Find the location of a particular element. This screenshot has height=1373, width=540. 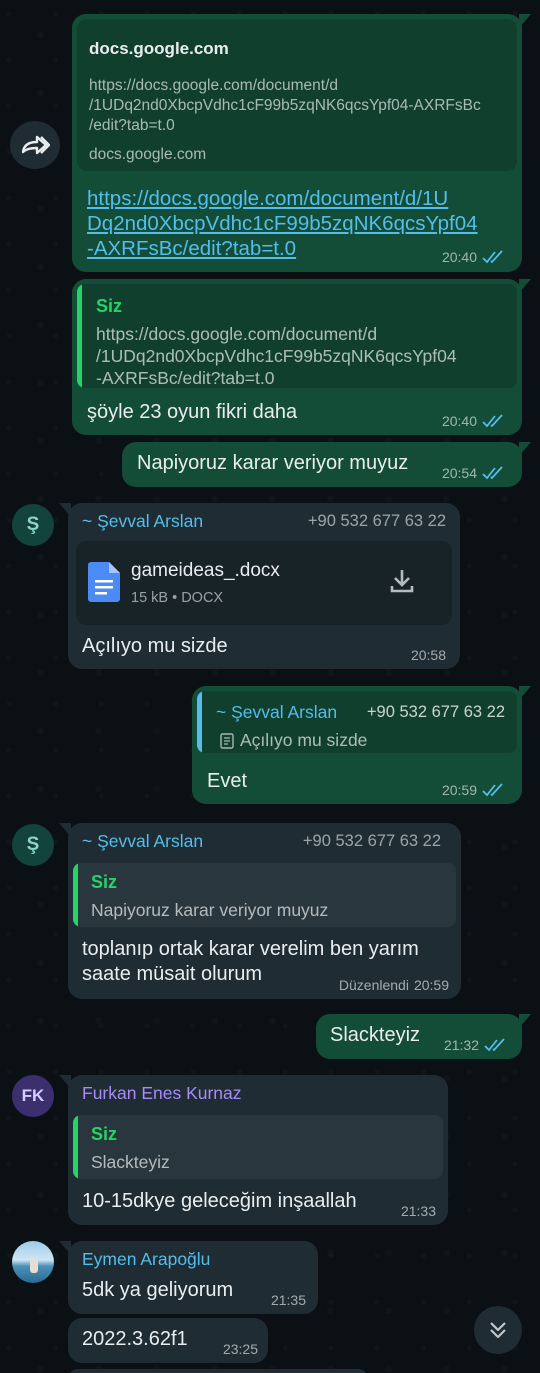

message-time: 21:35 is located at coordinates (288, 1300).